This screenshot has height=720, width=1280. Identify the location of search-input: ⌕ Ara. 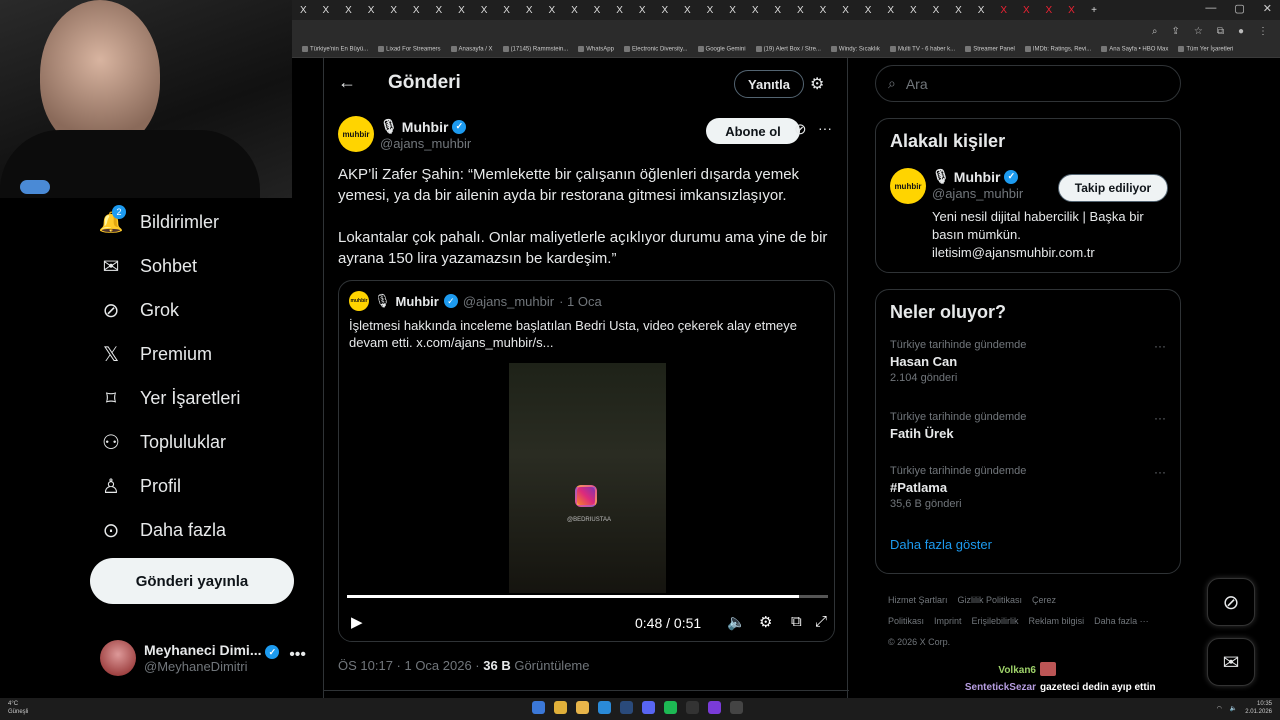
(1028, 83).